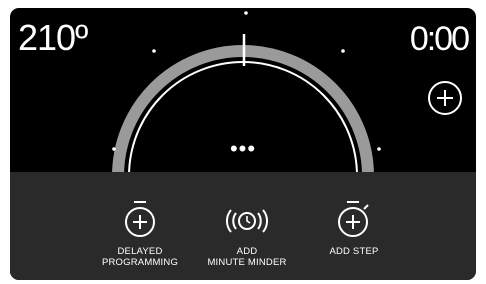  What do you see at coordinates (243, 149) in the screenshot?
I see `more-options-button: •••` at bounding box center [243, 149].